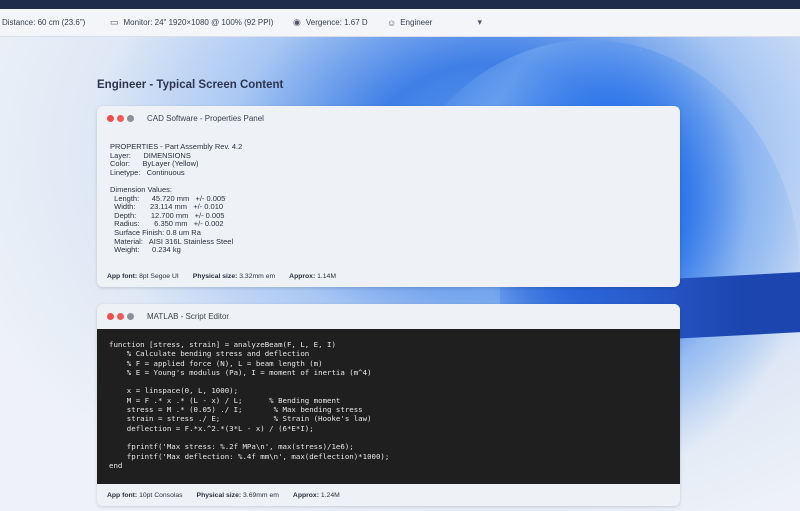 This screenshot has width=800, height=511. I want to click on vergence-readout: ◉ Vergence: 1.67 D, so click(330, 22).